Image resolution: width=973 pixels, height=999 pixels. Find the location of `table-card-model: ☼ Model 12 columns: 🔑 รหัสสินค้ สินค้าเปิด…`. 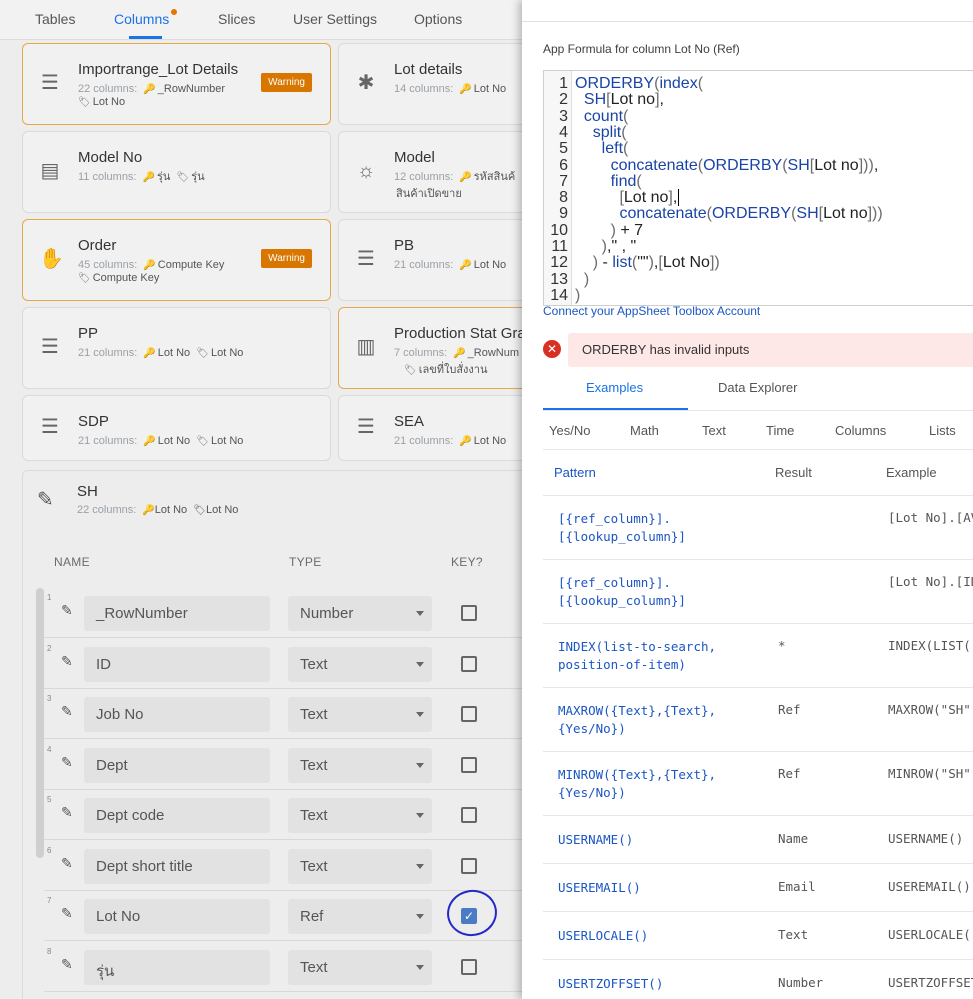

table-card-model: ☼ Model 12 columns: 🔑 รหัสสินค้ สินค้าเปิด… is located at coordinates (430, 172).